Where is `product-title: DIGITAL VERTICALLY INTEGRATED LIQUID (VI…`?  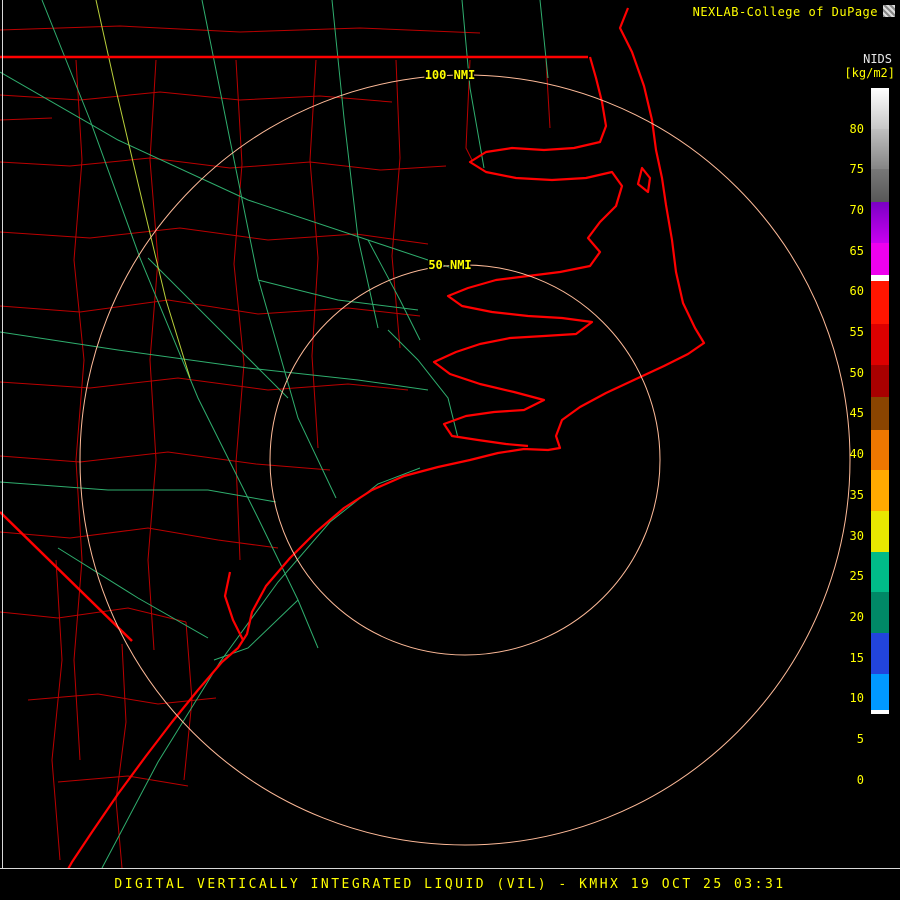
product-title: DIGITAL VERTICALLY INTEGRATED LIQUID (VI… is located at coordinates (450, 884).